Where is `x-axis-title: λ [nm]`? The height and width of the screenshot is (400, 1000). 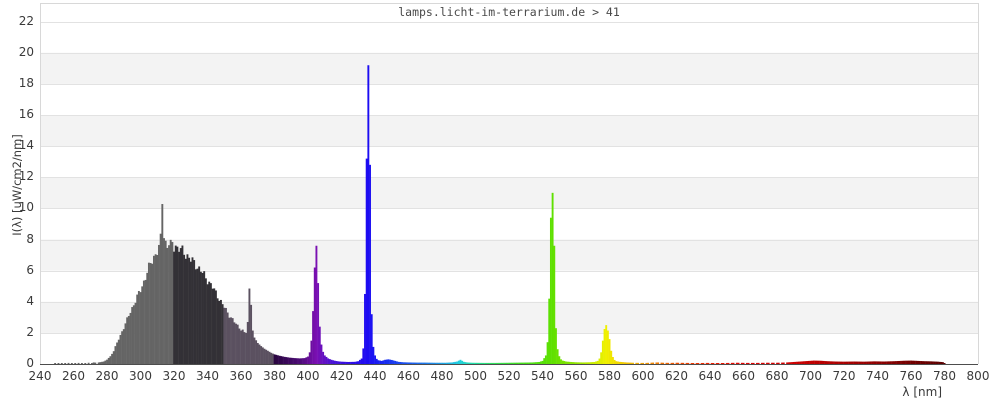
x-axis-title: λ [nm] is located at coordinates (922, 392).